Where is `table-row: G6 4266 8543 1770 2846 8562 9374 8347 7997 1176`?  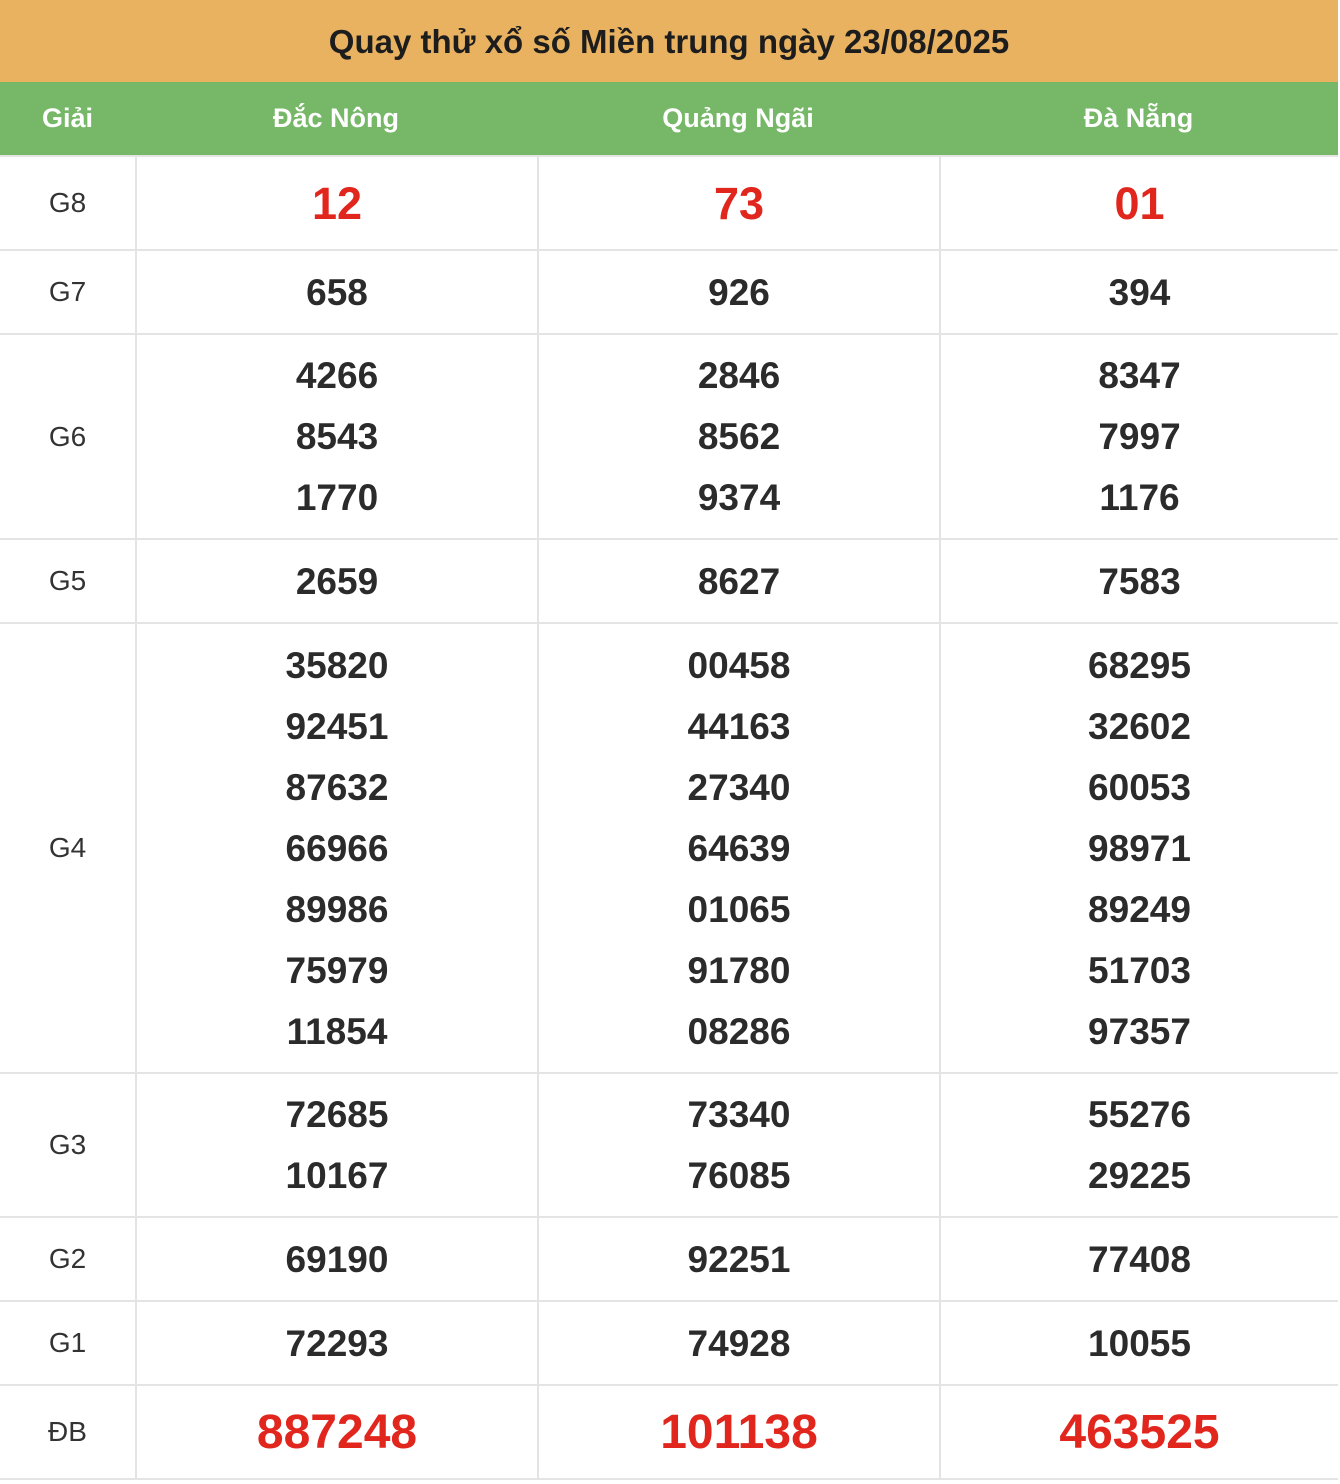 table-row: G6 4266 8543 1770 2846 8562 9374 8347 7997 1176 is located at coordinates (669, 435).